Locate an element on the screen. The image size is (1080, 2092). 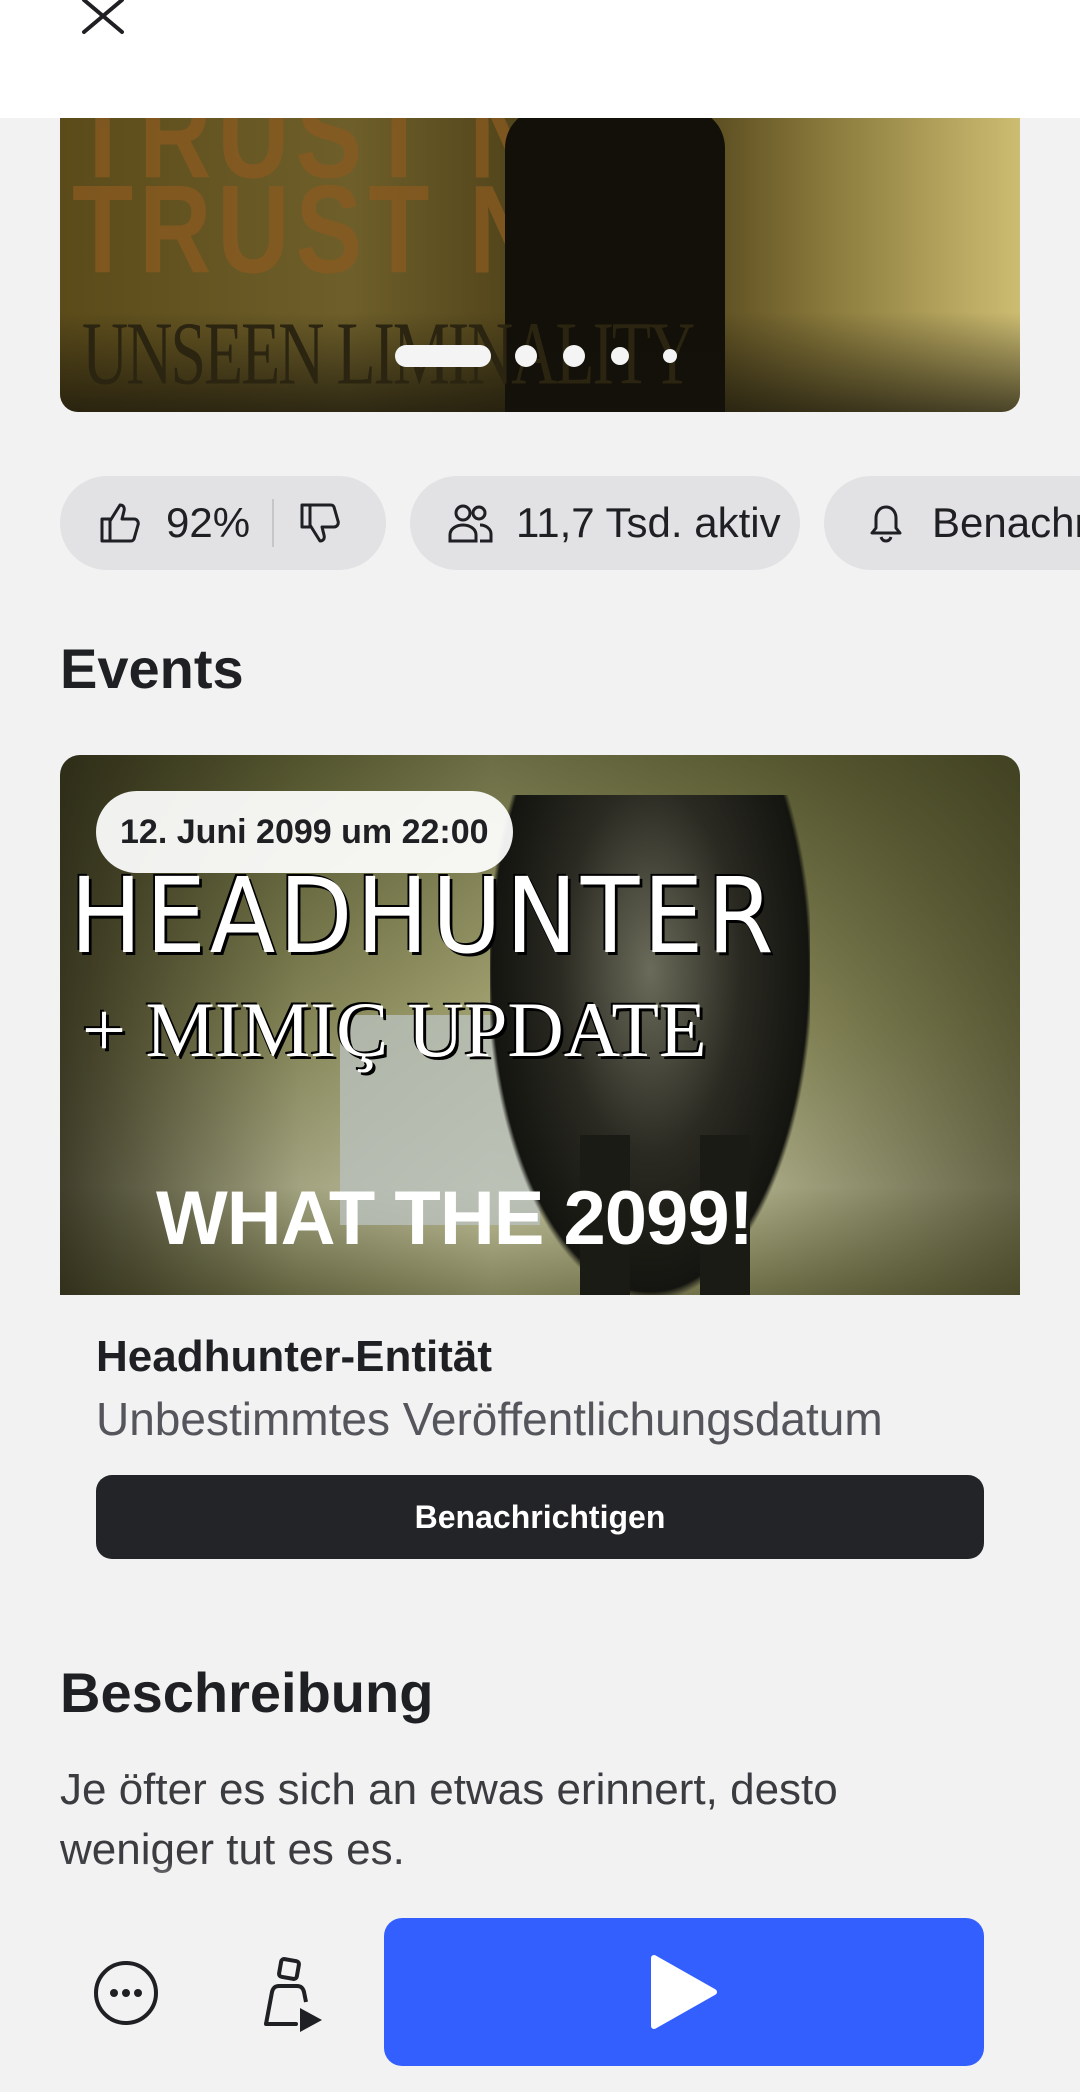
event-name: Headhunter-Entität is located at coordinates (294, 1356).